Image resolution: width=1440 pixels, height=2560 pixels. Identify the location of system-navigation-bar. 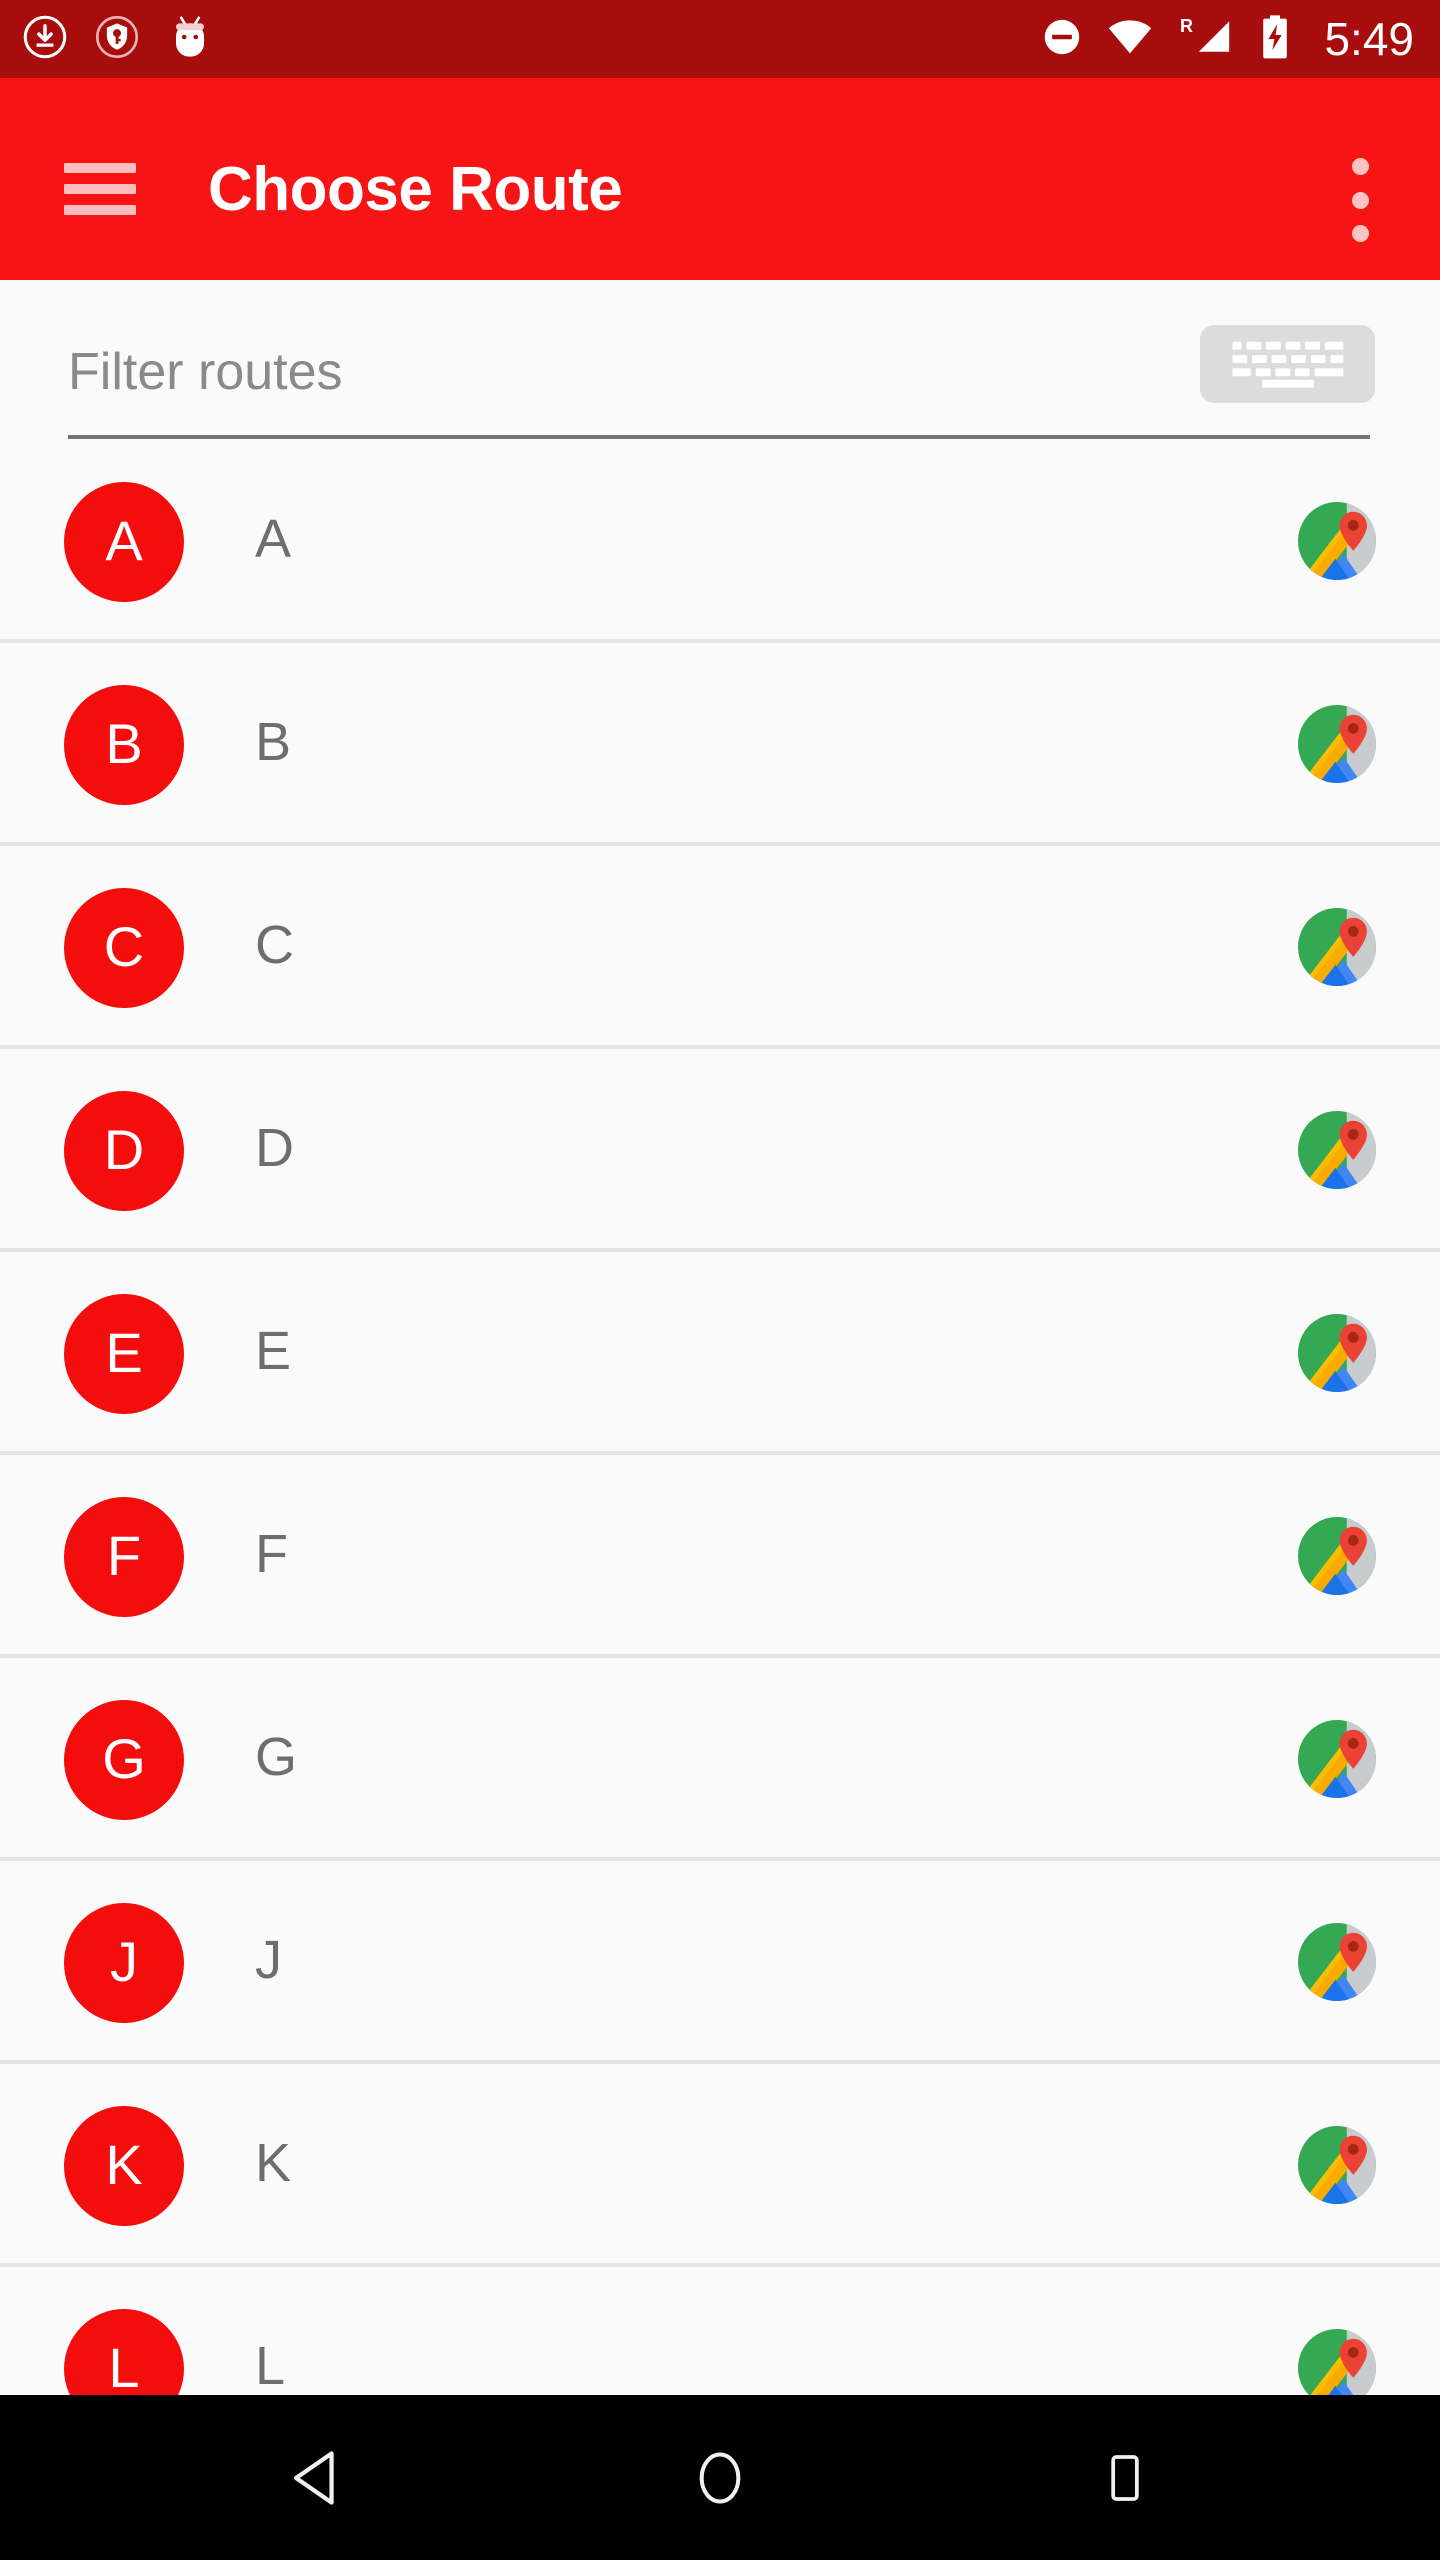
(720, 2477).